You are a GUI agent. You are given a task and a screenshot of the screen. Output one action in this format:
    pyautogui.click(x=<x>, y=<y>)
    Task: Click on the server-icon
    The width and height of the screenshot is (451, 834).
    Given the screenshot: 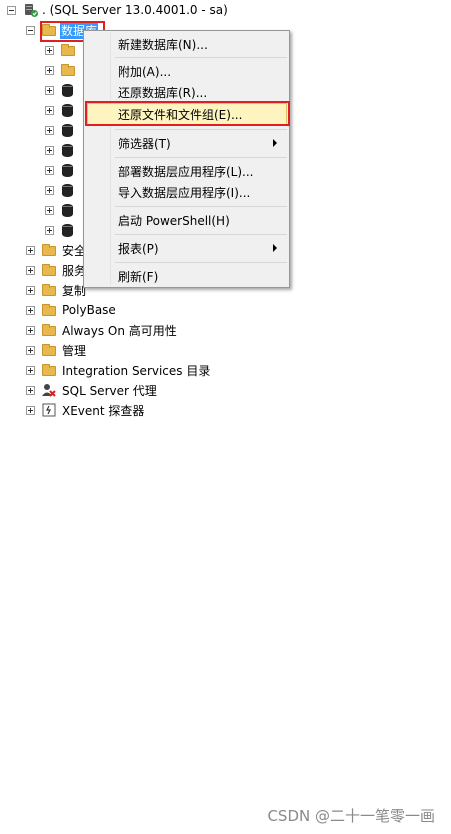 What is the action you would take?
    pyautogui.click(x=31, y=11)
    